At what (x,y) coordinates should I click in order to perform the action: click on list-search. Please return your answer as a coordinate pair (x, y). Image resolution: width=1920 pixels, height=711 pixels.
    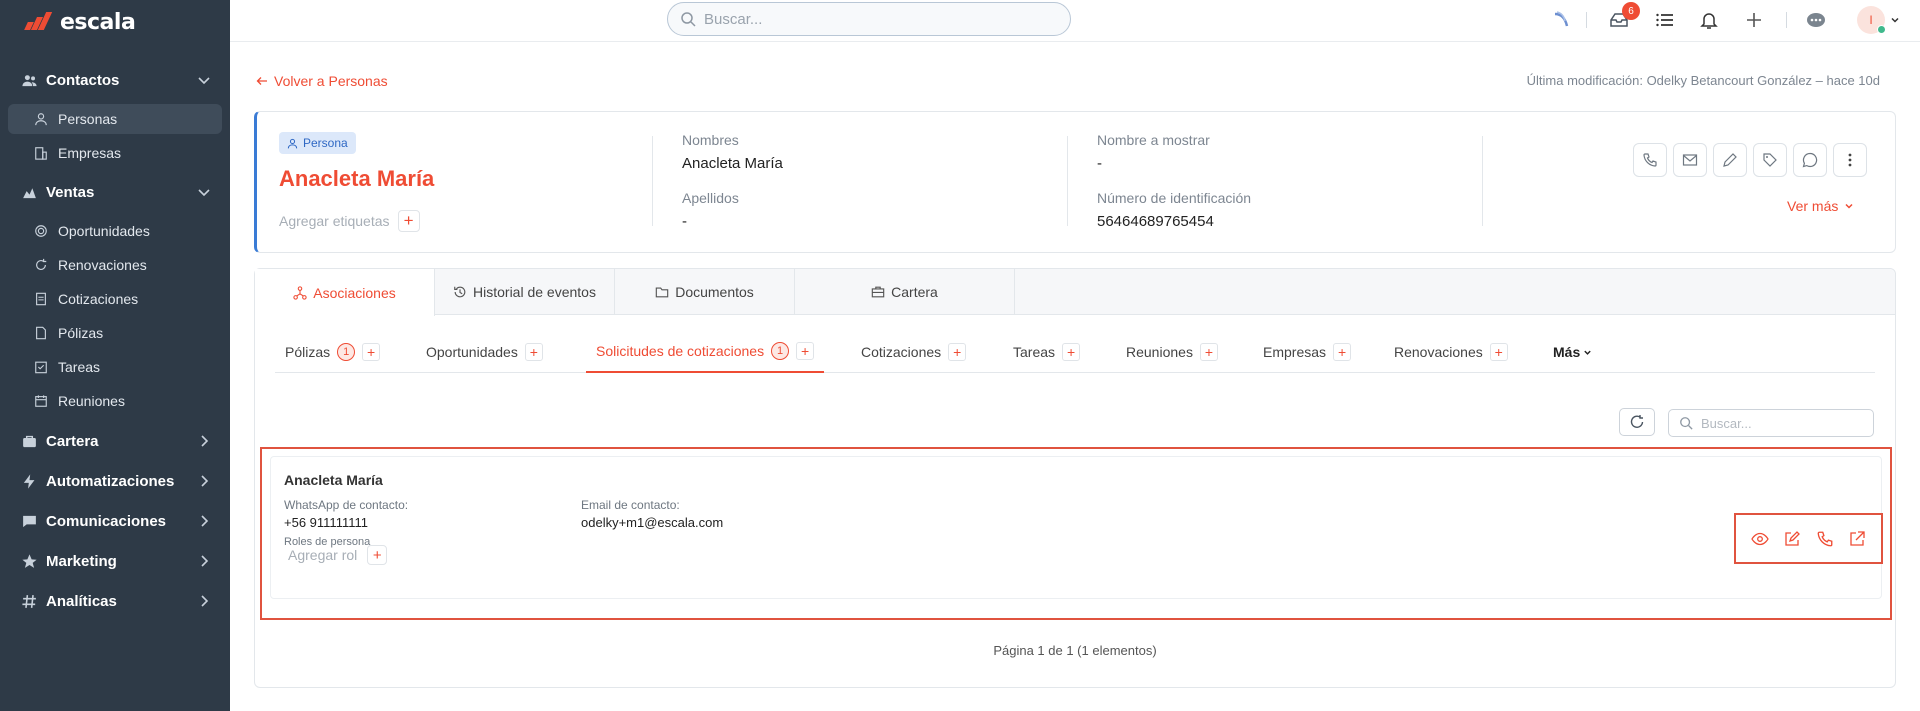
    Looking at the image, I should click on (1771, 423).